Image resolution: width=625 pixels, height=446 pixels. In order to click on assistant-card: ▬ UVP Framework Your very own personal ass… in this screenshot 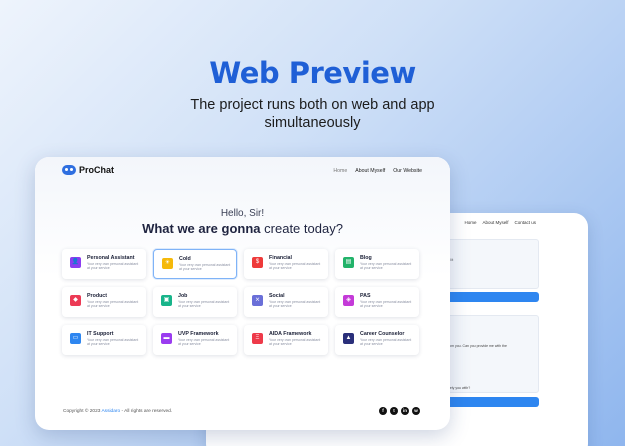, I will do `click(195, 340)`.